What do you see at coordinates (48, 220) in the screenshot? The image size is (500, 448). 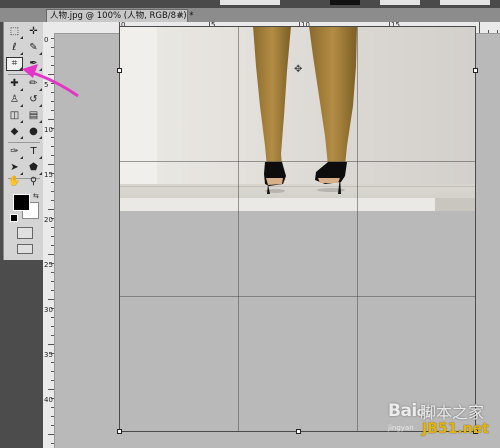 I see `ruler-number: 20` at bounding box center [48, 220].